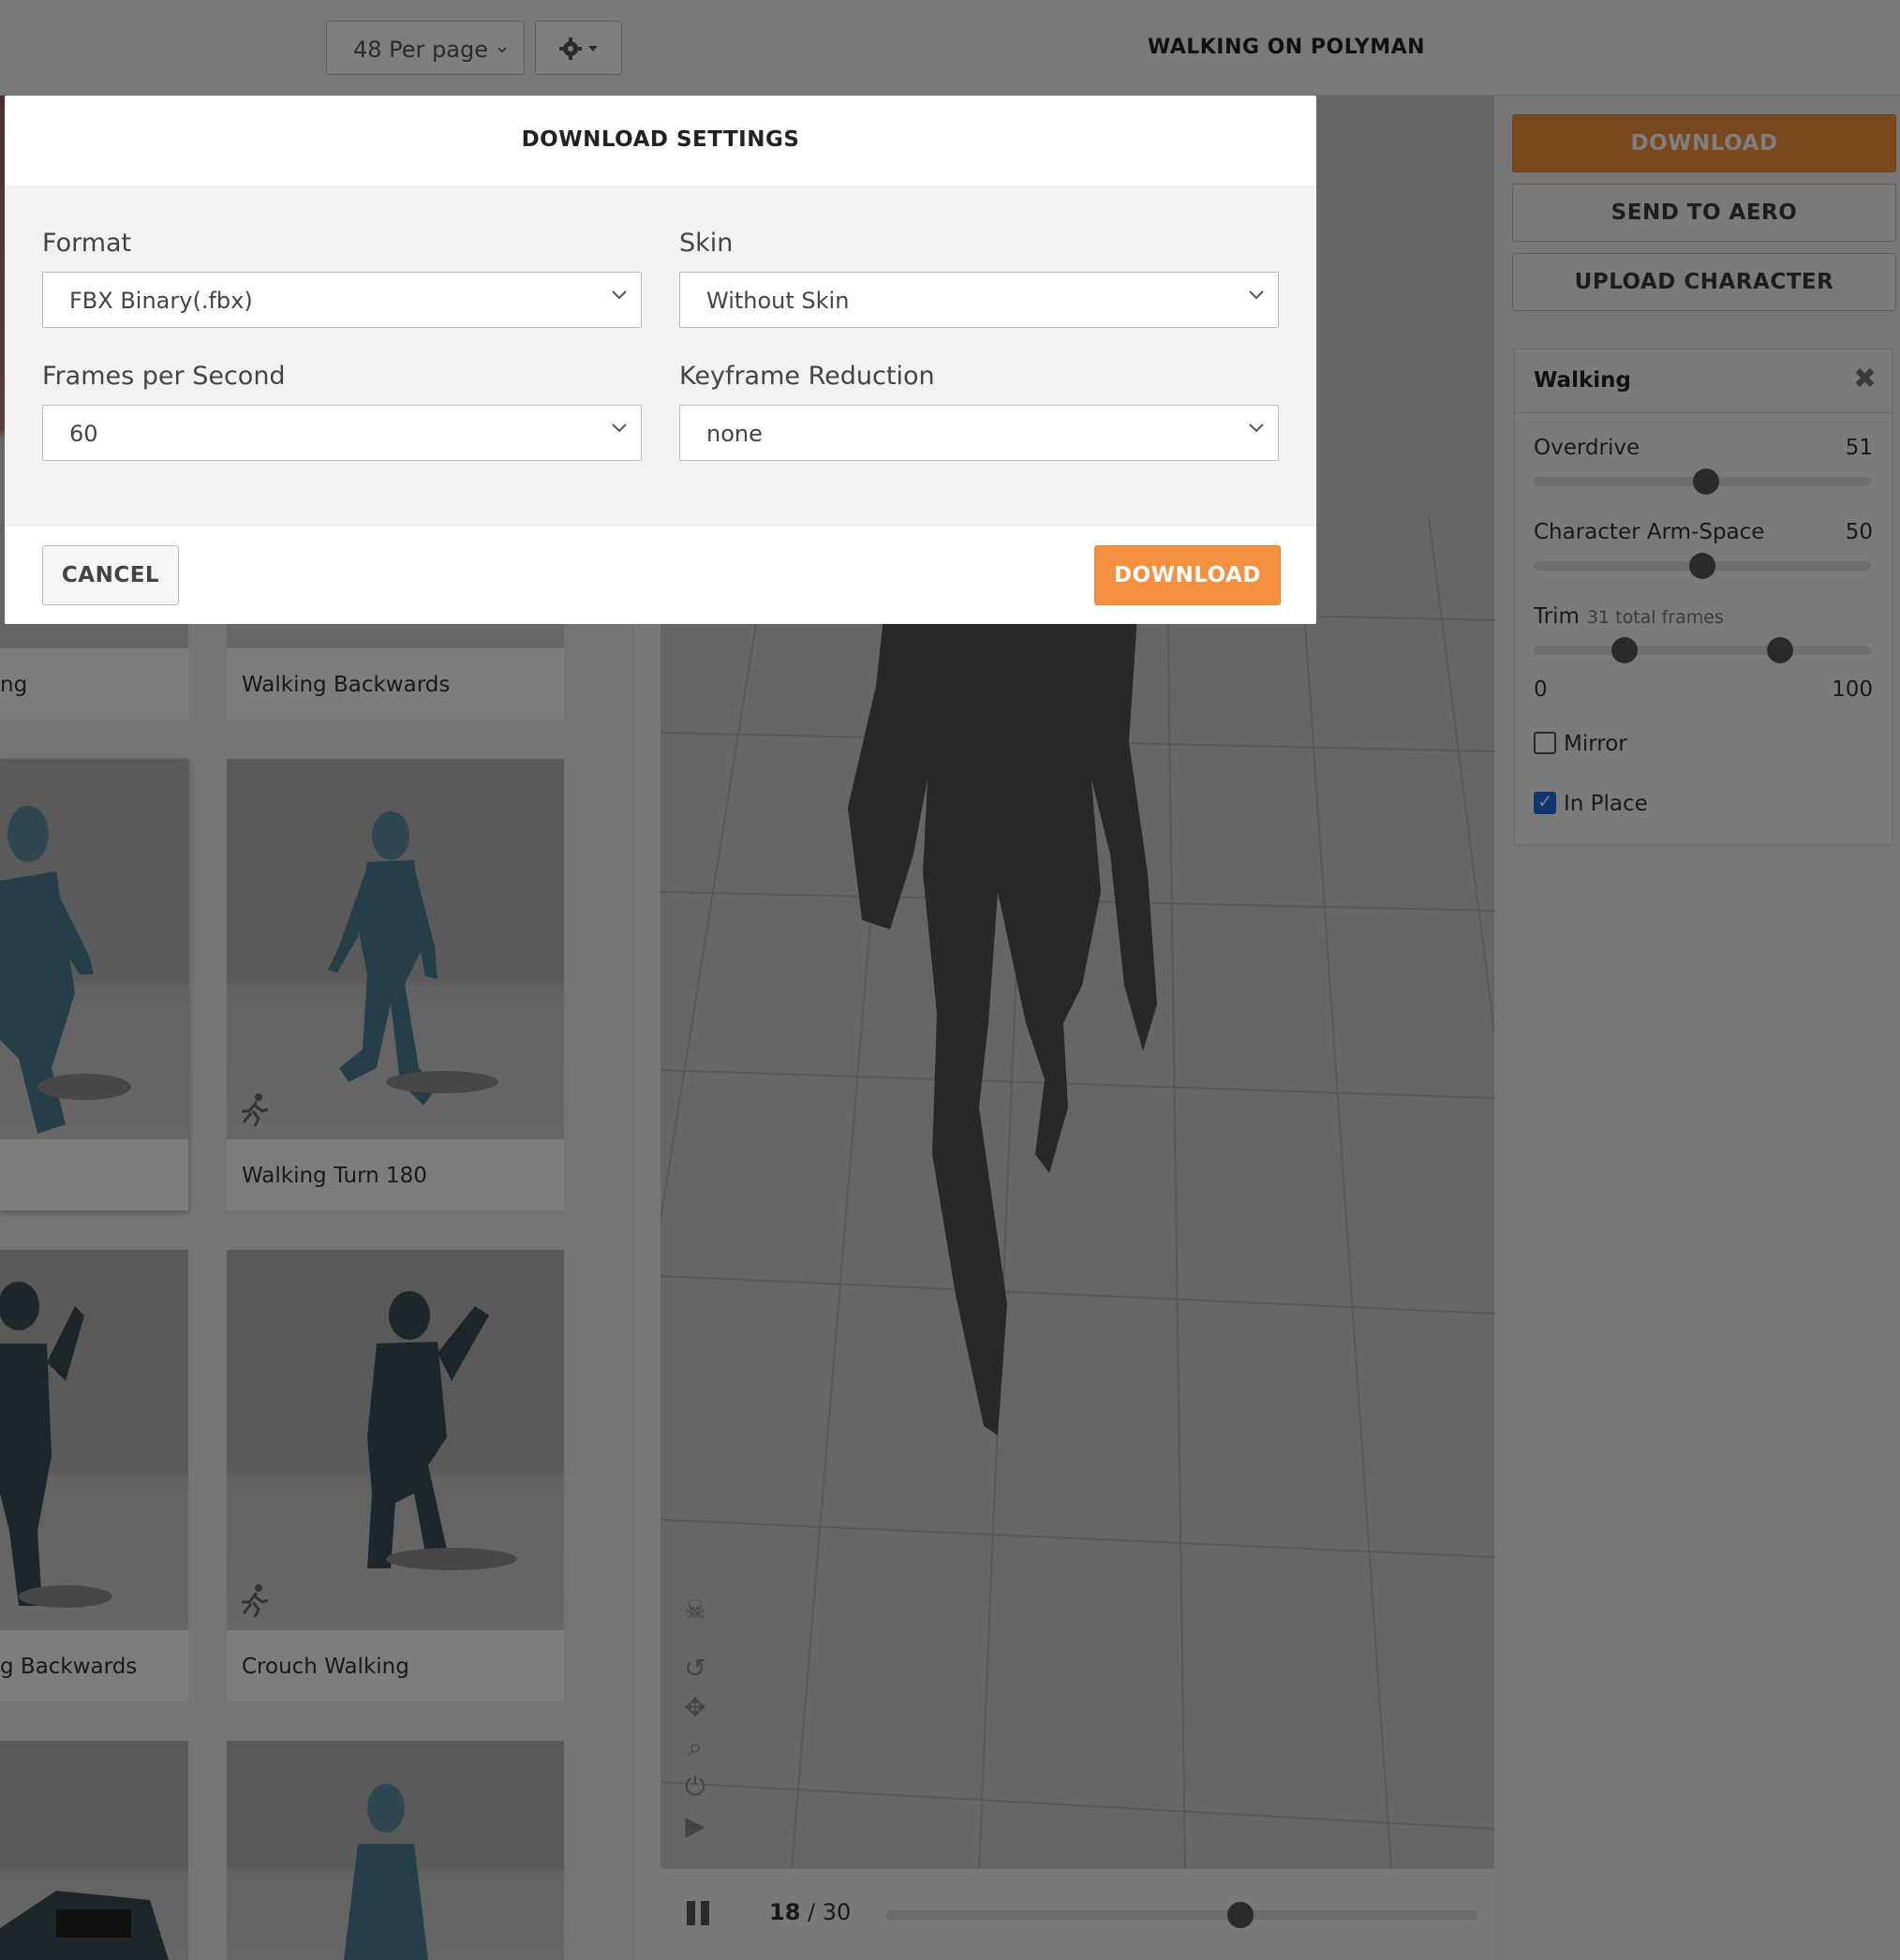 This screenshot has width=1900, height=1960. What do you see at coordinates (83, 434) in the screenshot?
I see `fps-value: 60` at bounding box center [83, 434].